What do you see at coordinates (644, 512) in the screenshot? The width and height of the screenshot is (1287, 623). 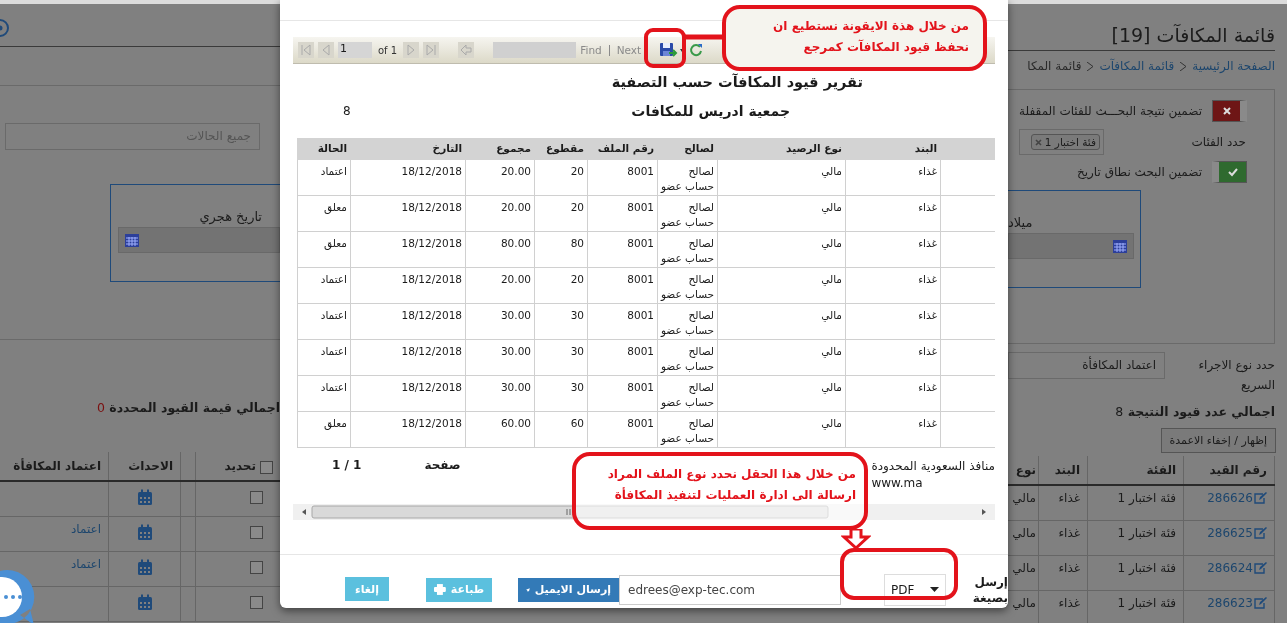 I see `scrollbar` at bounding box center [644, 512].